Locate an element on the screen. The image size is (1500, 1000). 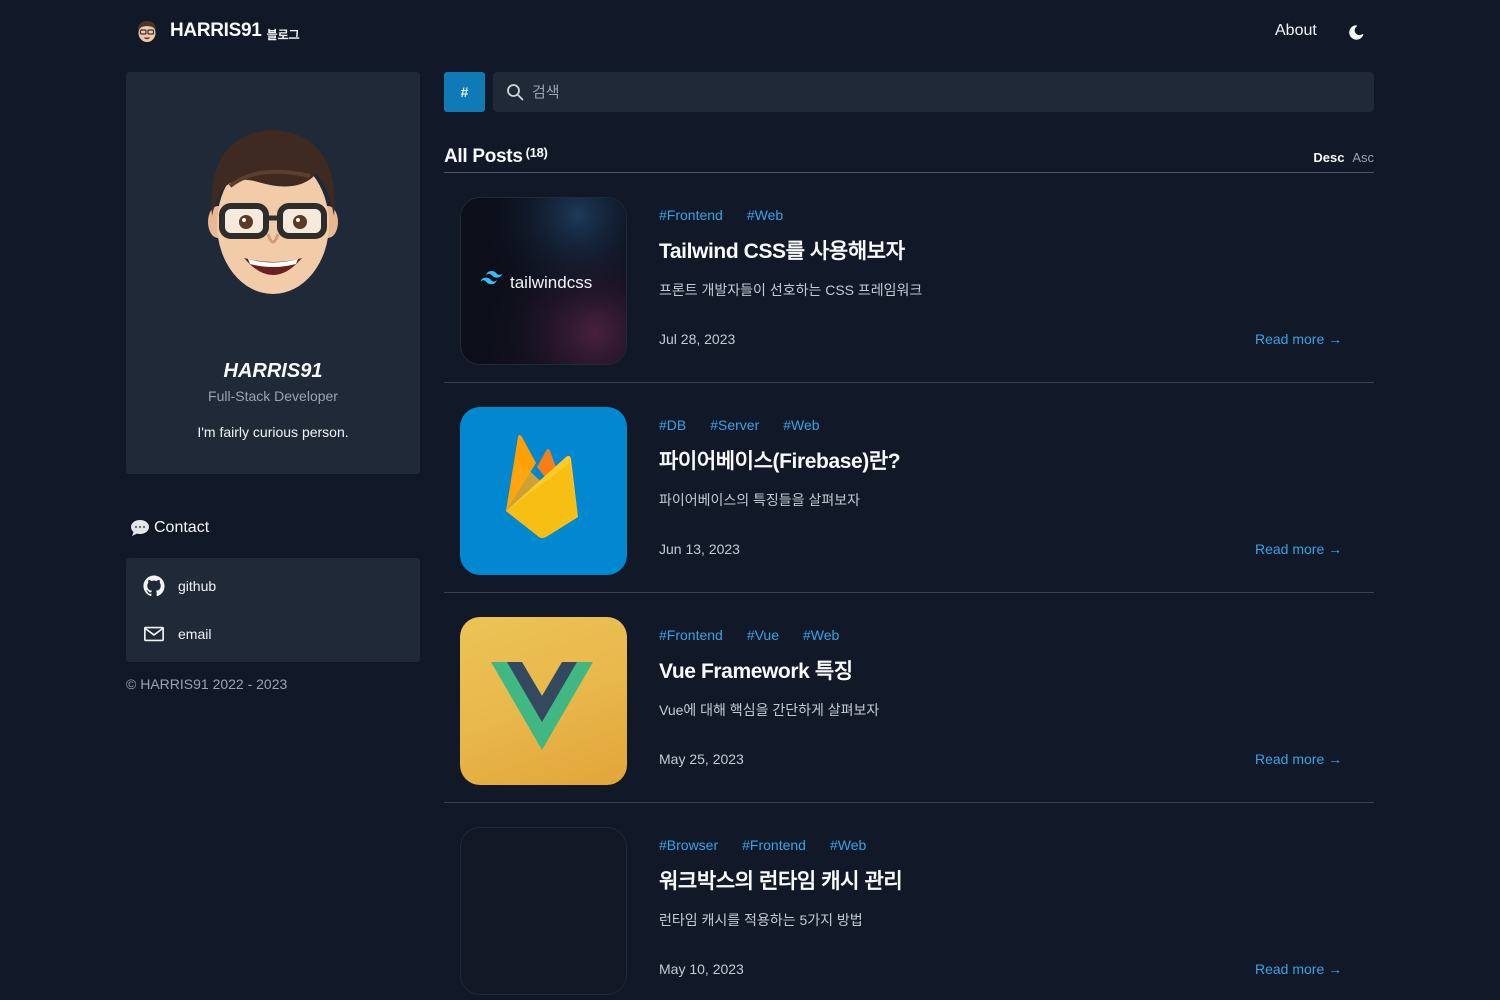
firebase-logo-icon is located at coordinates (542, 486).